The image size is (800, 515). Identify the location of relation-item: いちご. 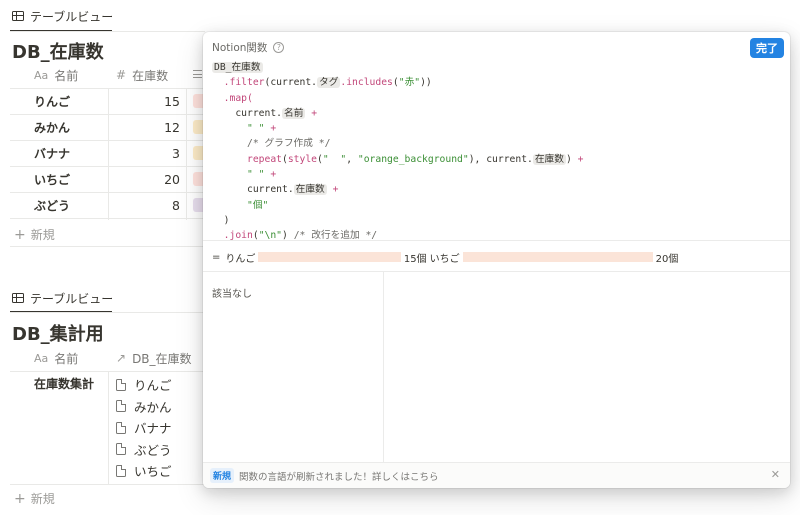
(144, 470).